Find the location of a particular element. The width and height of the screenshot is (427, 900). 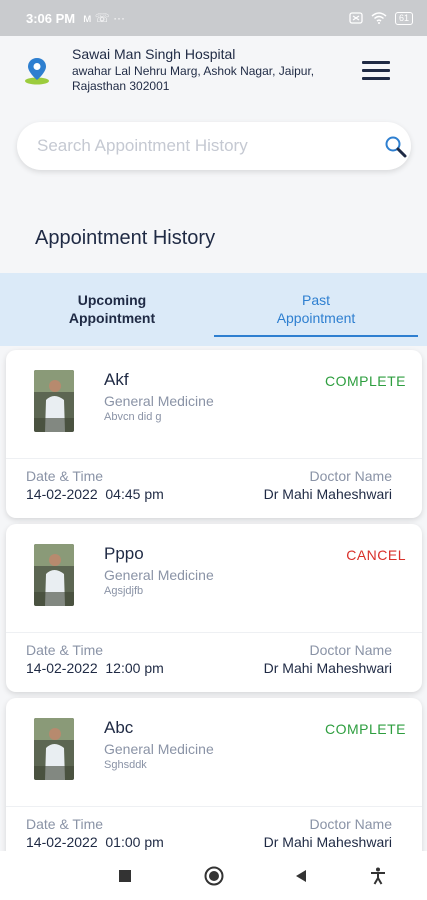

search-icon is located at coordinates (396, 147).